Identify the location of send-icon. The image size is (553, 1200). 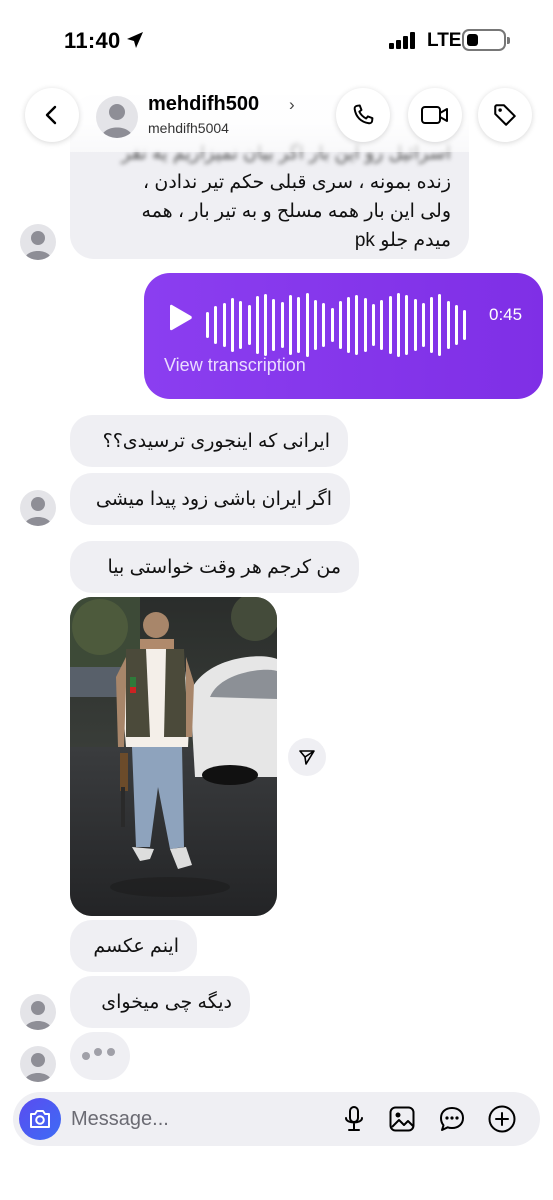
(307, 757).